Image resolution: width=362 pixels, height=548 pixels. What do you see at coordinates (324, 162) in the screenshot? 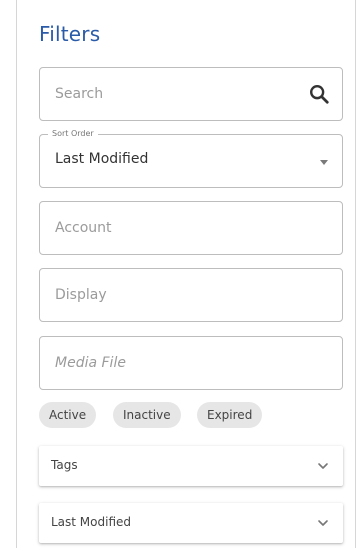
I see `caret-down-icon` at bounding box center [324, 162].